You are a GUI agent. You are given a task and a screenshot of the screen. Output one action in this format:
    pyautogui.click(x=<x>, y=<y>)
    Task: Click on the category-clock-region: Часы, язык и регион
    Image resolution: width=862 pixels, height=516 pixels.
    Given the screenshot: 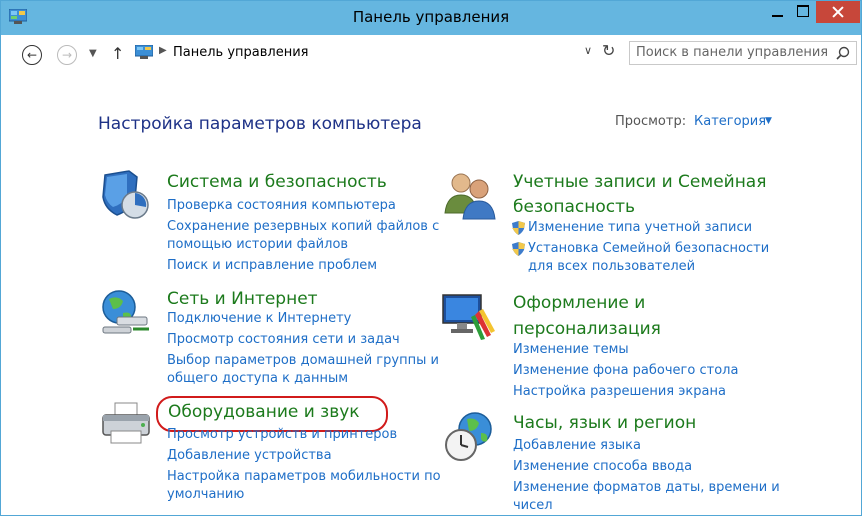 What is the action you would take?
    pyautogui.click(x=604, y=423)
    